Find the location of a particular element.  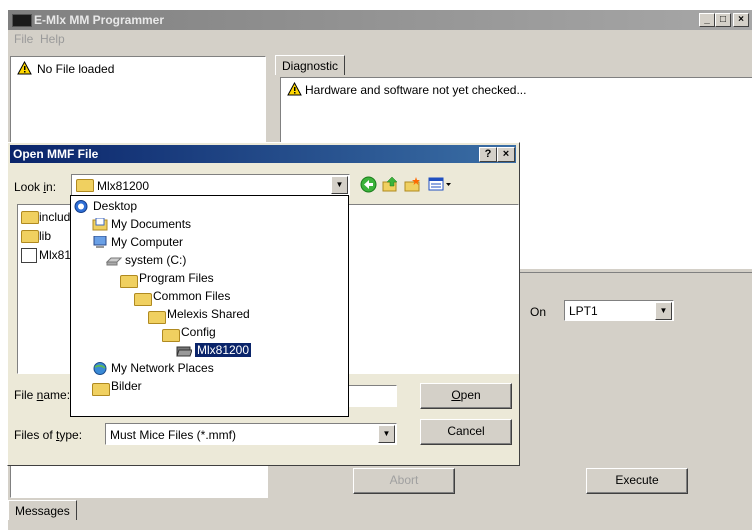

dropdown-item-common-files: Common Files is located at coordinates (182, 297).